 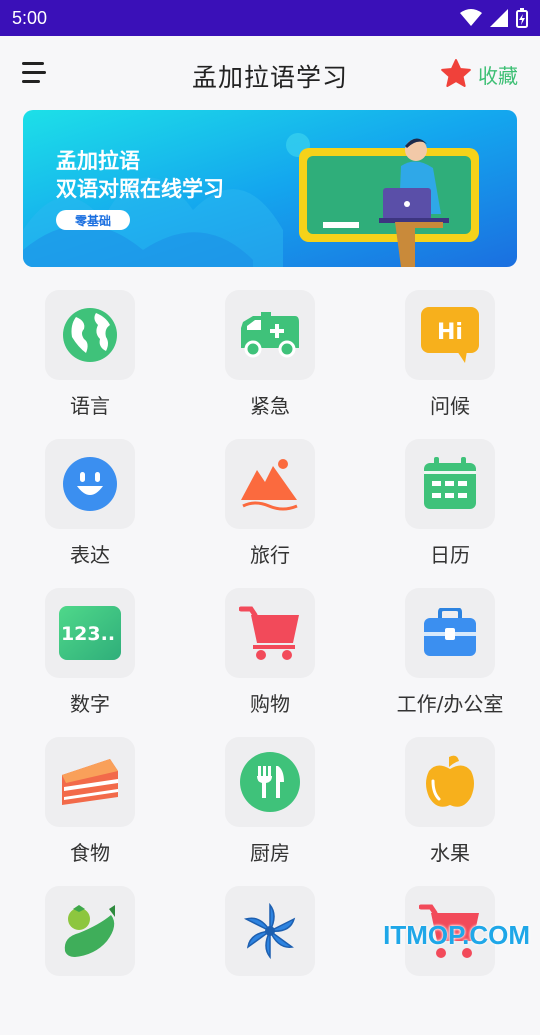 I want to click on category-greetings: Hi 问候, so click(x=450, y=364).